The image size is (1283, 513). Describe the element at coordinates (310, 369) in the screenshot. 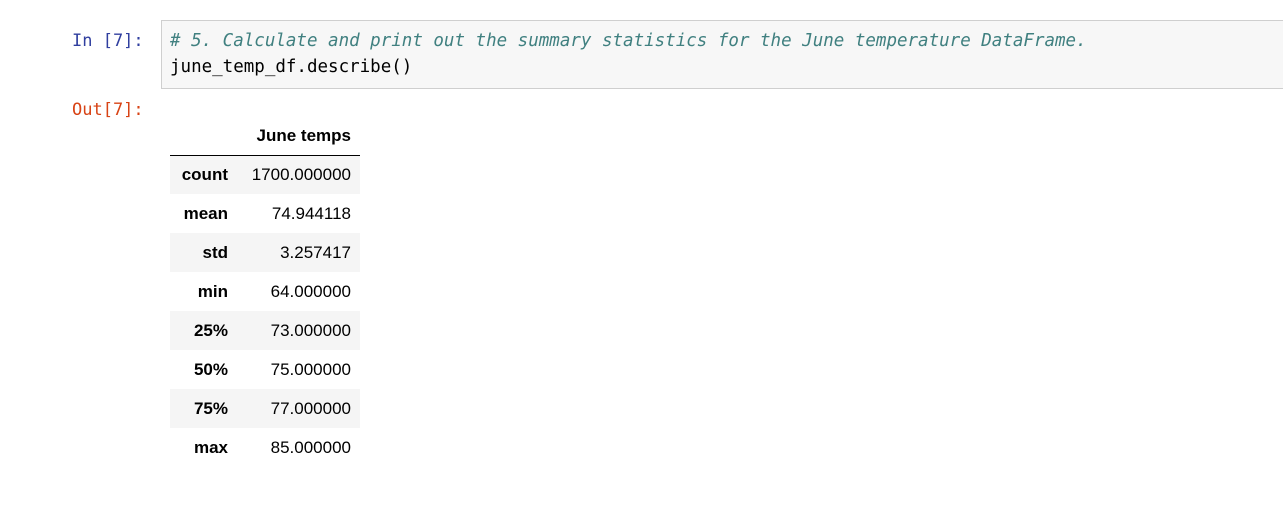

I see `row-value-50: 75.000000` at that location.